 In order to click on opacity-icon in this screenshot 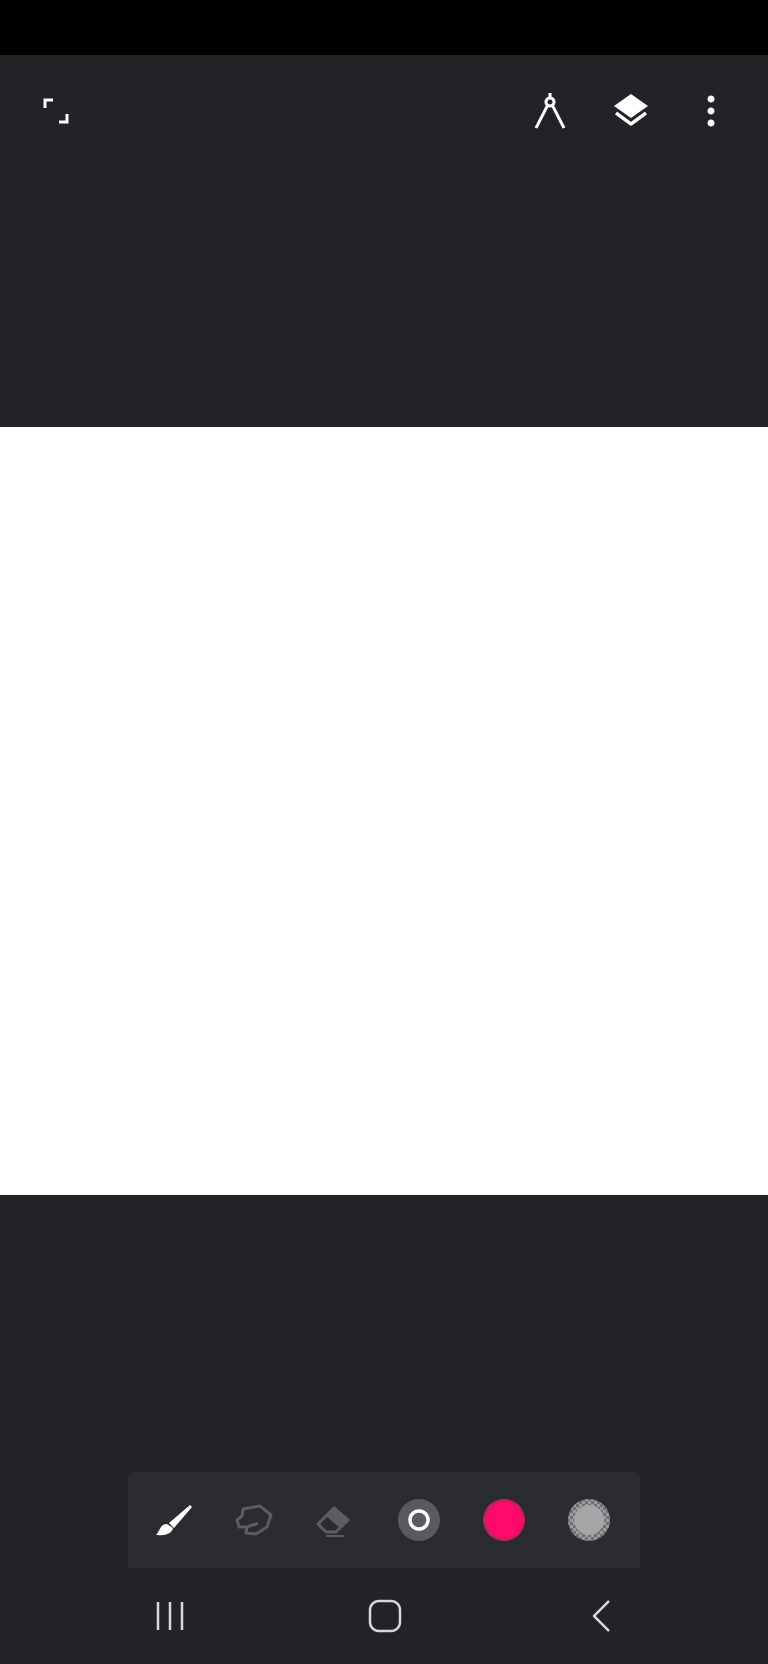, I will do `click(589, 1520)`.